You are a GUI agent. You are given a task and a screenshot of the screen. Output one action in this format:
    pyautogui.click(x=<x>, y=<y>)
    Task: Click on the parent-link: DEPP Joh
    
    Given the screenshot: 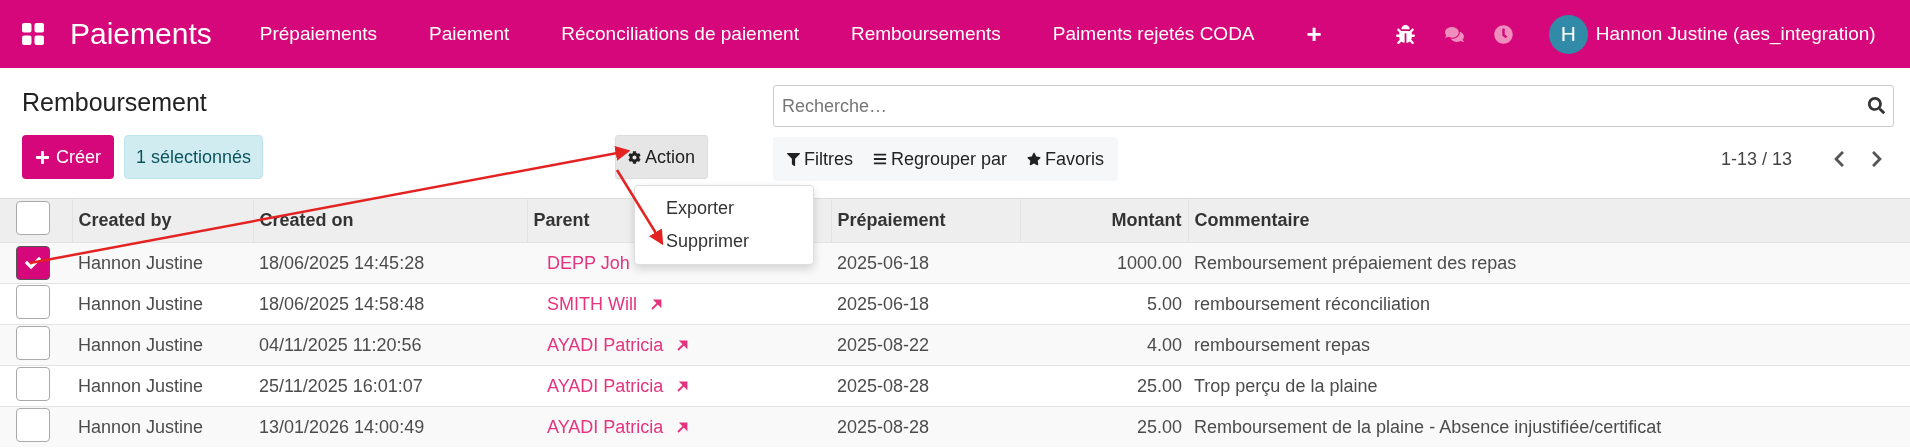 What is the action you would take?
    pyautogui.click(x=588, y=262)
    